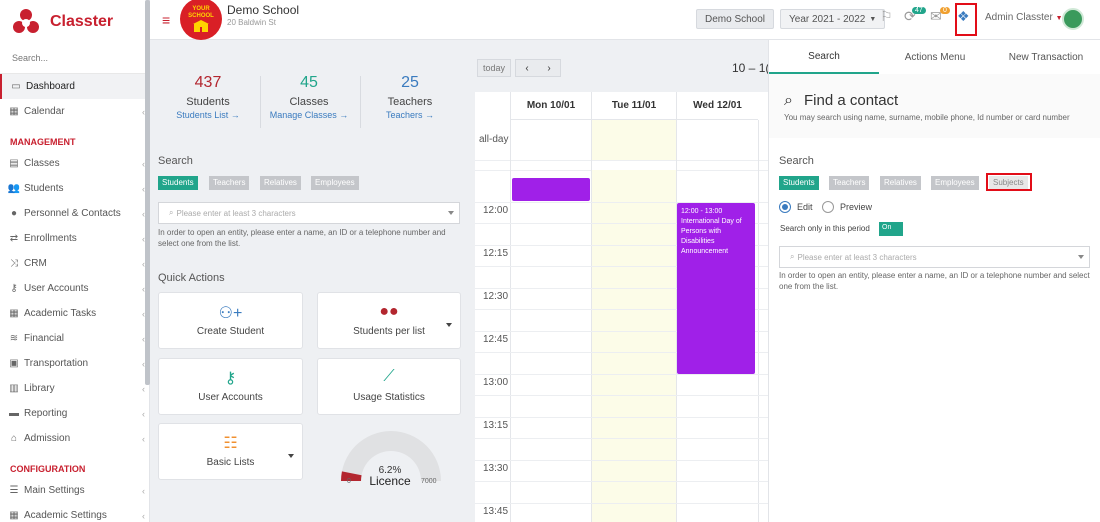 The width and height of the screenshot is (1100, 522). I want to click on panel-filter-employees: Employees, so click(955, 183).